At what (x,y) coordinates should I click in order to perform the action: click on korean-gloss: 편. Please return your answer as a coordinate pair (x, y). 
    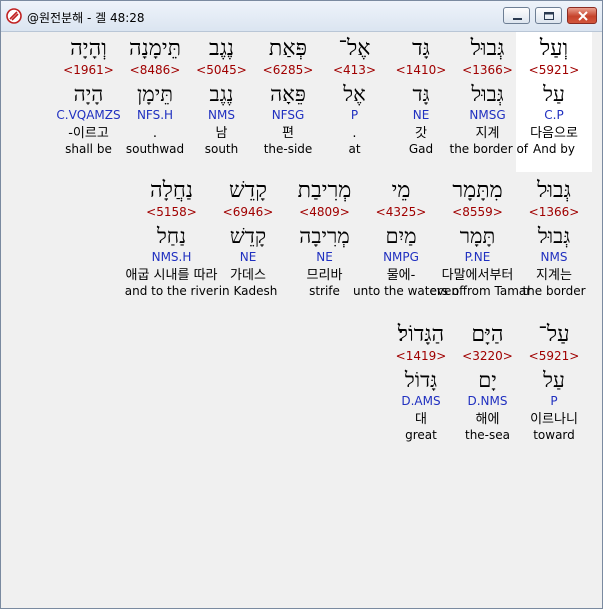
    Looking at the image, I should click on (288, 133).